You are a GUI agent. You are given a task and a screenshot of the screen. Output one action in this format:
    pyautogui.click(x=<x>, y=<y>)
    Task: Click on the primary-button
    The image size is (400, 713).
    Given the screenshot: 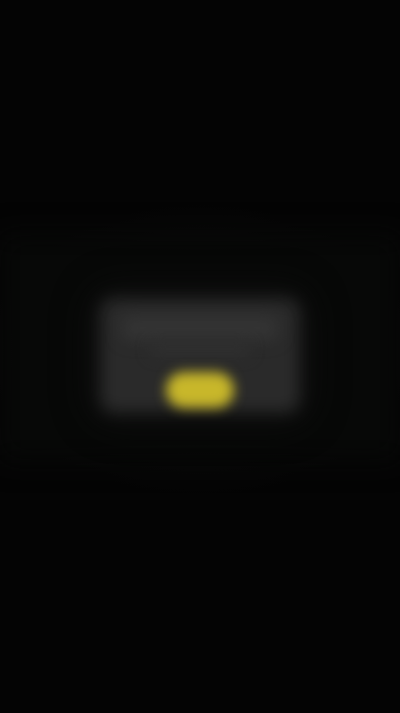 What is the action you would take?
    pyautogui.click(x=200, y=390)
    